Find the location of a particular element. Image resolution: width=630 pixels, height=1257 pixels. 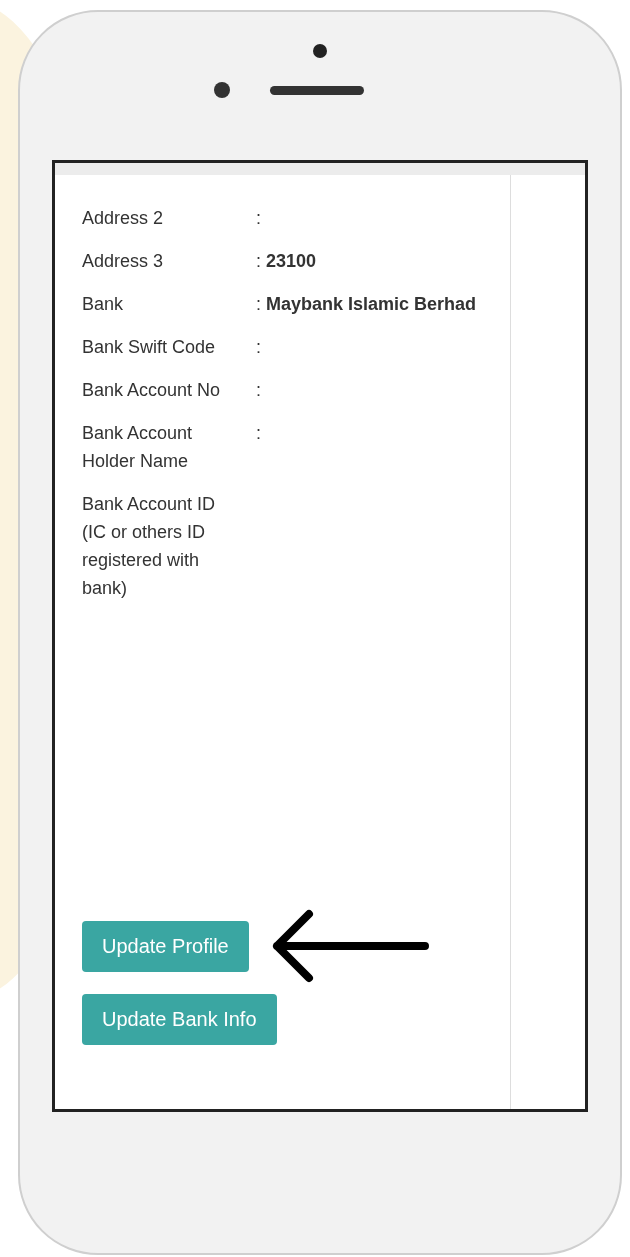

update-button: Update Bank Info is located at coordinates (179, 1019).